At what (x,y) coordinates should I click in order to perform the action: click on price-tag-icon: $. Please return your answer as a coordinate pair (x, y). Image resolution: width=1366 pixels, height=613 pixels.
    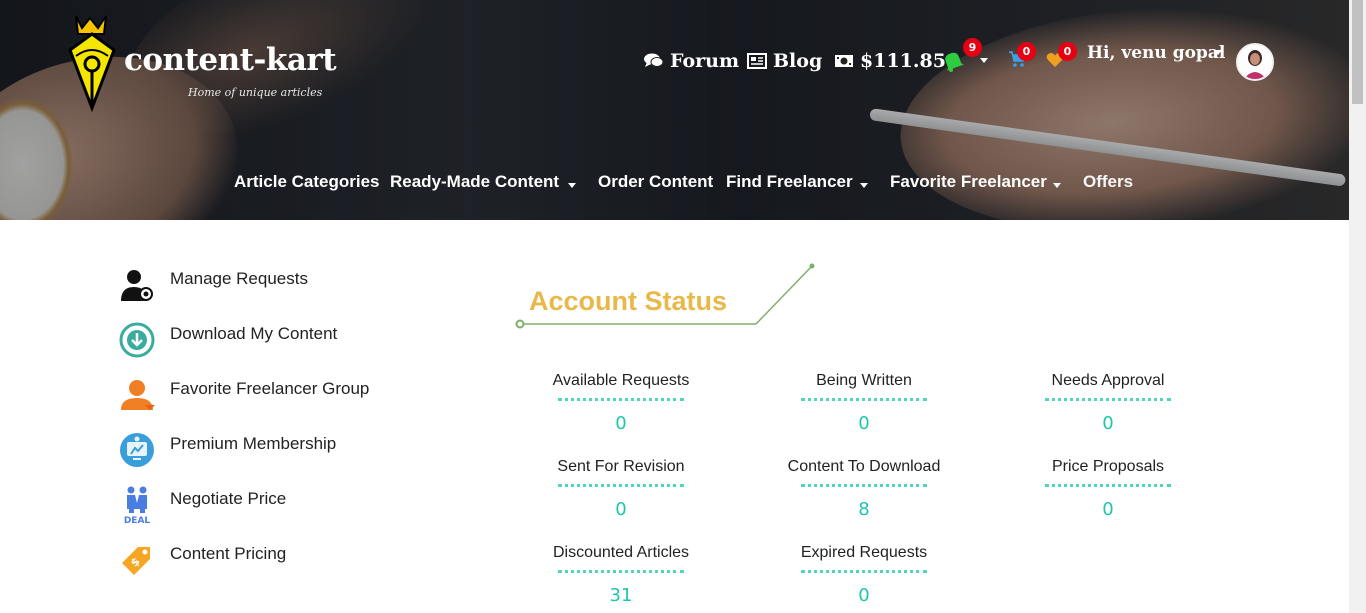
    Looking at the image, I should click on (137, 560).